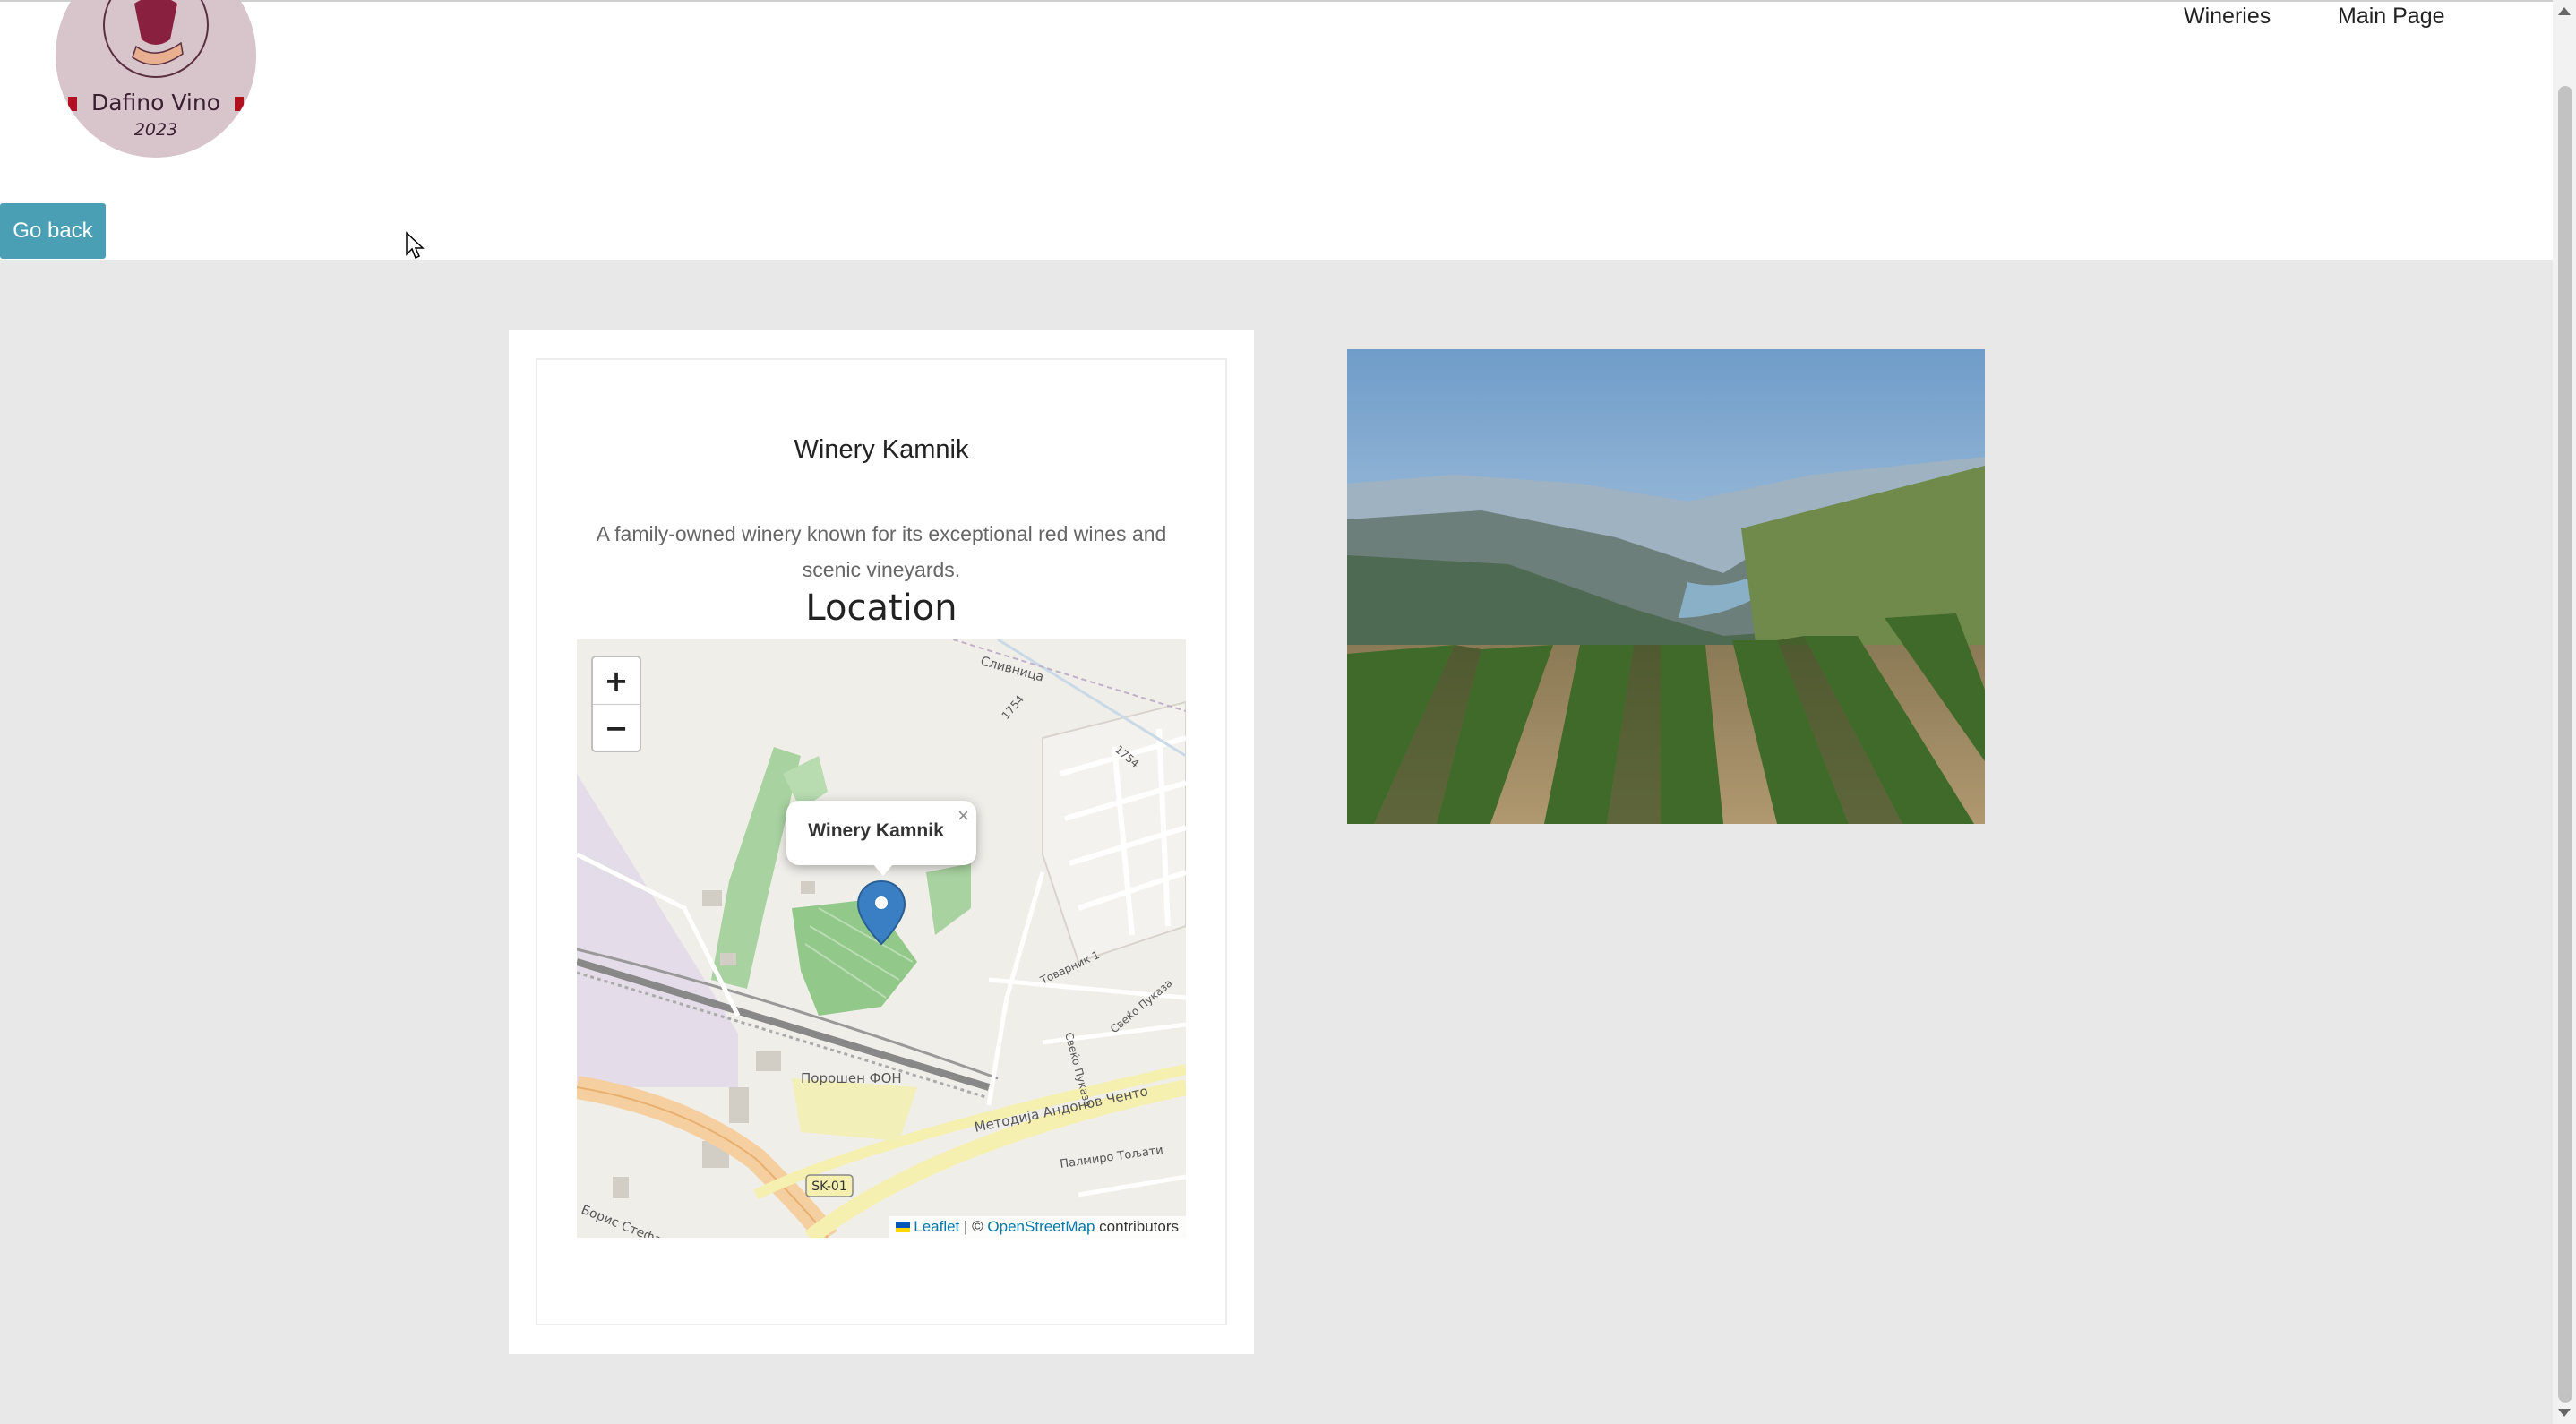 The image size is (2576, 1424). Describe the element at coordinates (828, 1187) in the screenshot. I see `road-shield-label: SK-01` at that location.